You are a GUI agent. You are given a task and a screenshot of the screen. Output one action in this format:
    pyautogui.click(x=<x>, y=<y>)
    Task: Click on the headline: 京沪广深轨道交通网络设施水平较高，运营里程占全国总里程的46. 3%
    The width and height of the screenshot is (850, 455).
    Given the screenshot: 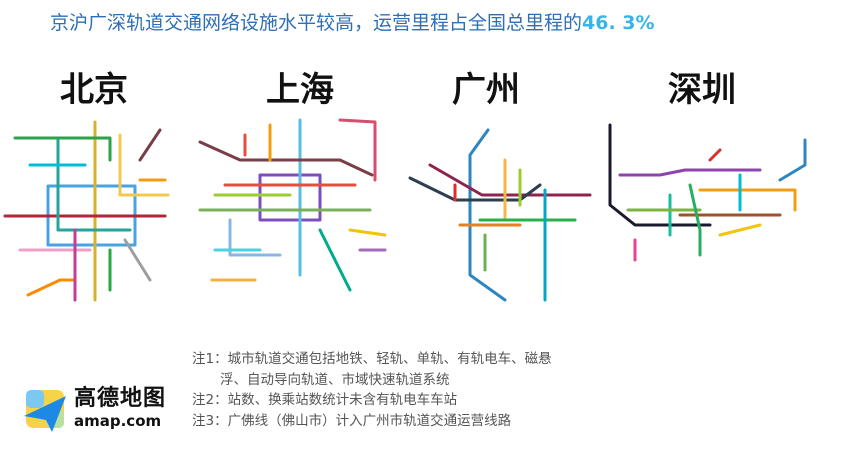 What is the action you would take?
    pyautogui.click(x=352, y=21)
    